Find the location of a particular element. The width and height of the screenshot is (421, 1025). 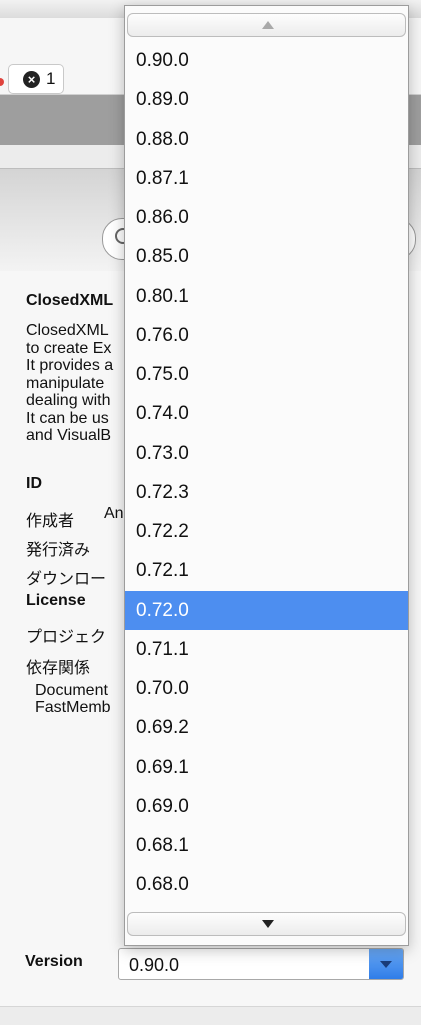

version-option: 0.76.0 is located at coordinates (266, 335).